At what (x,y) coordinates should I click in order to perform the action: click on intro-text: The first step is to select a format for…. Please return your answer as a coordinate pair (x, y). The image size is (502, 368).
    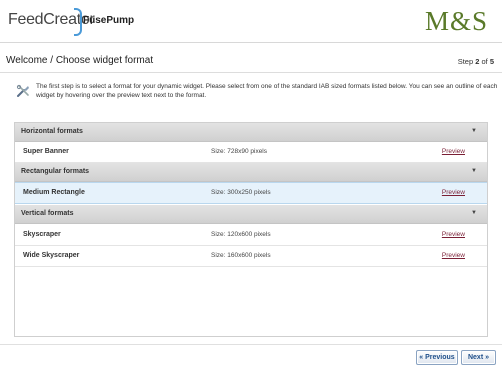
    Looking at the image, I should click on (267, 91).